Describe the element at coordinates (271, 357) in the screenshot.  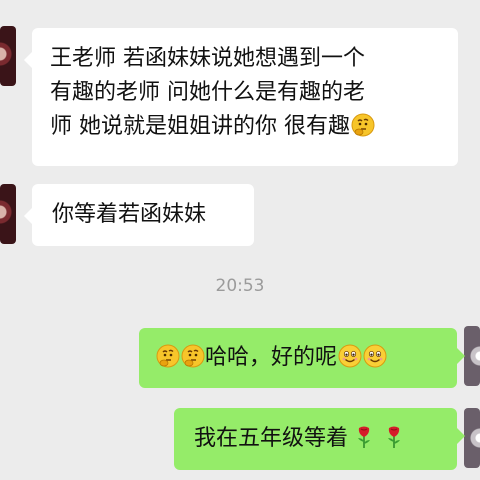
I see `message-text: 哈哈，好的呢` at that location.